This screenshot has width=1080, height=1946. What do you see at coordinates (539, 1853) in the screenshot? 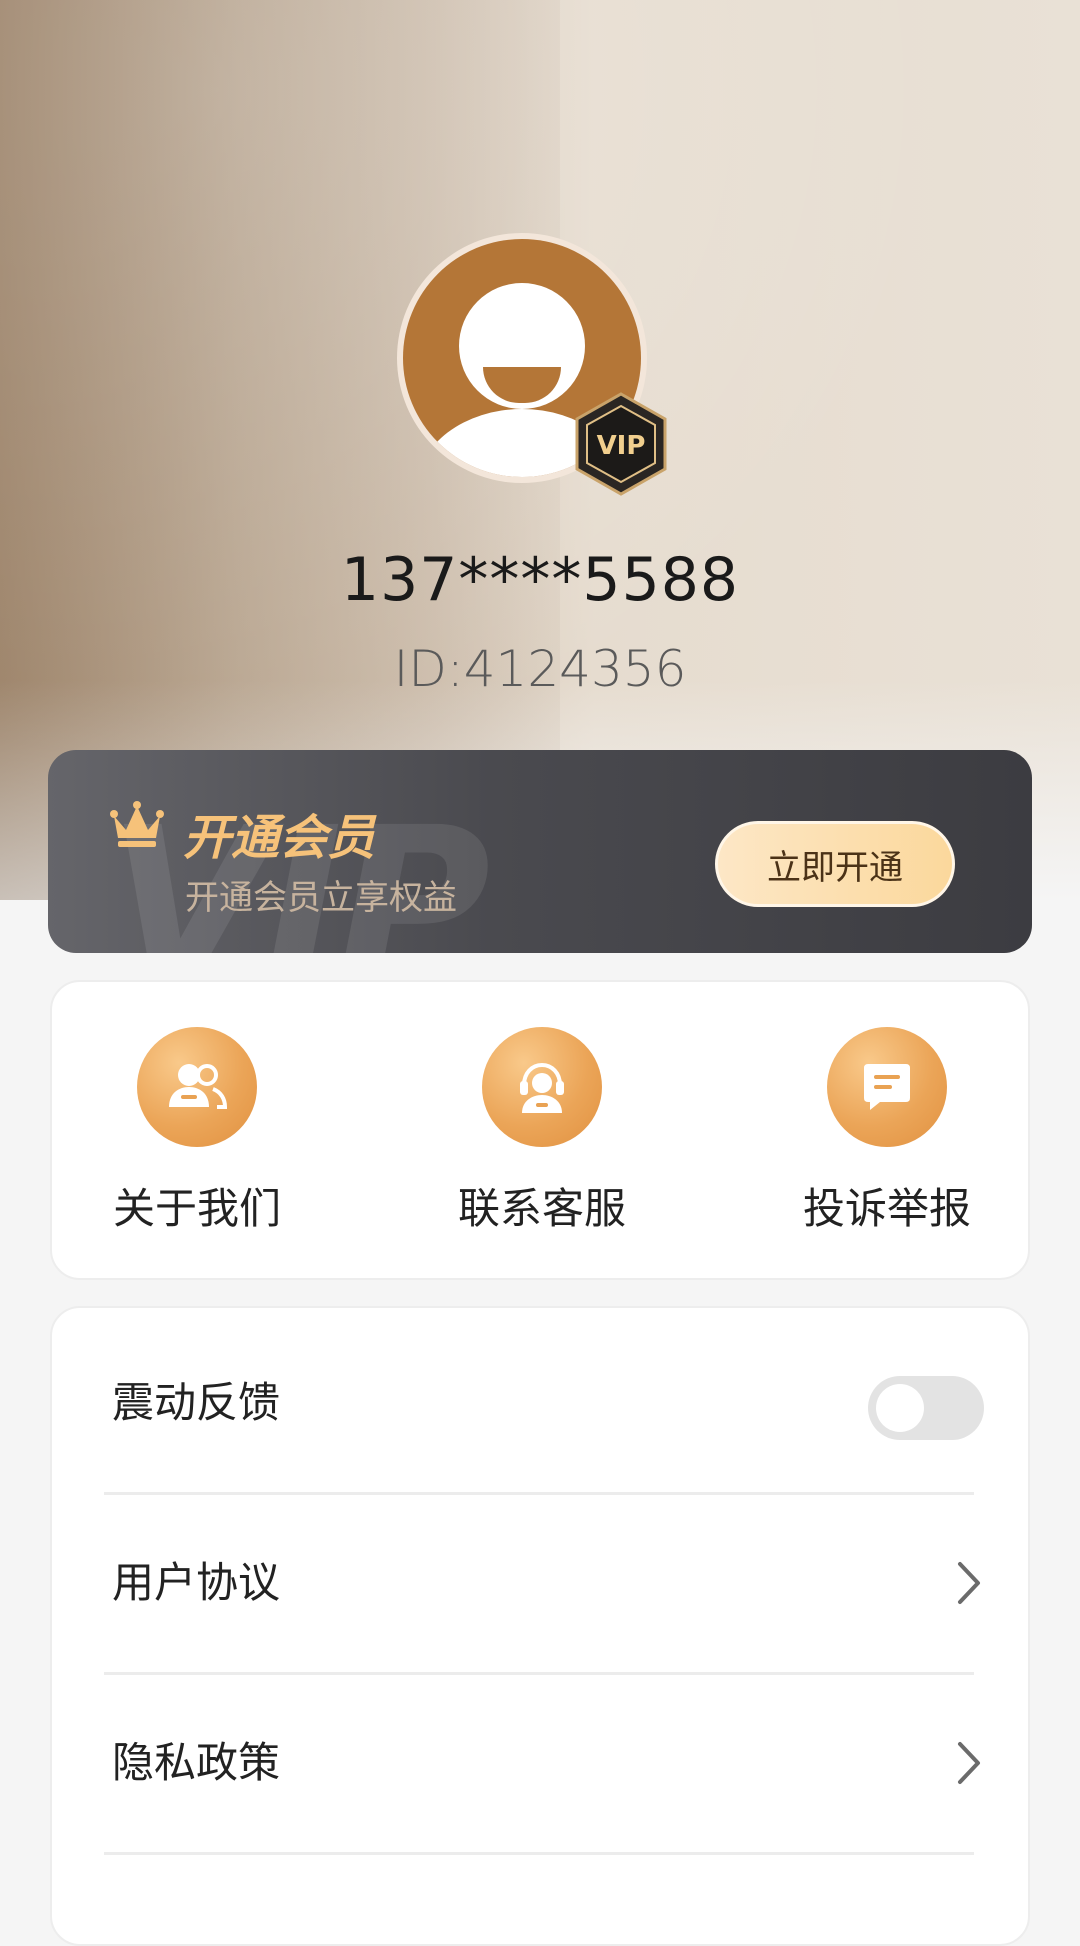
I see `divider` at bounding box center [539, 1853].